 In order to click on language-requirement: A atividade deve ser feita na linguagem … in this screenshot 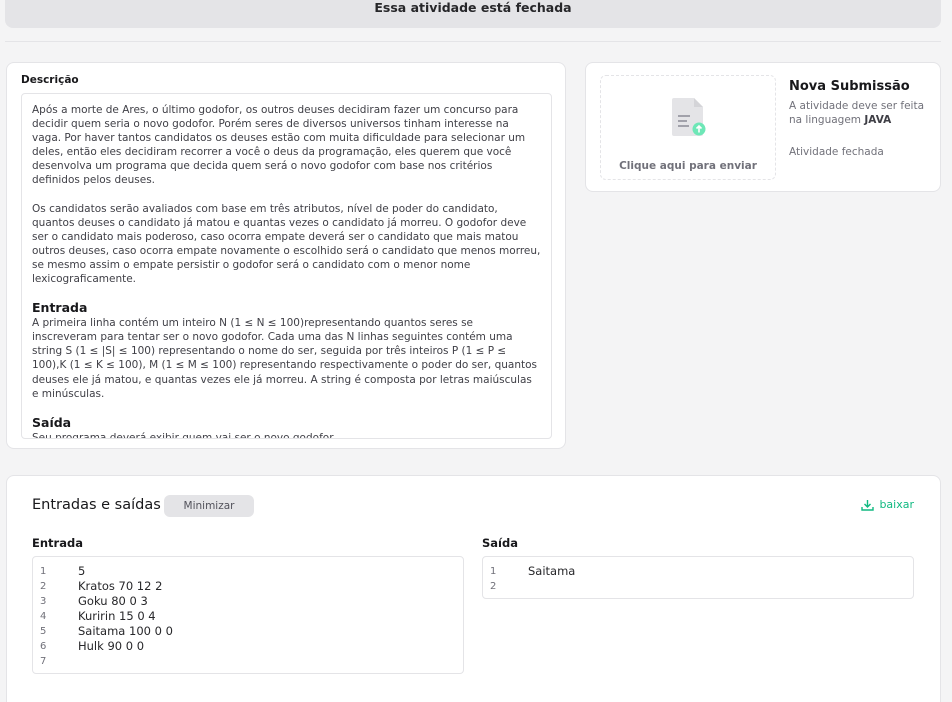, I will do `click(861, 113)`.